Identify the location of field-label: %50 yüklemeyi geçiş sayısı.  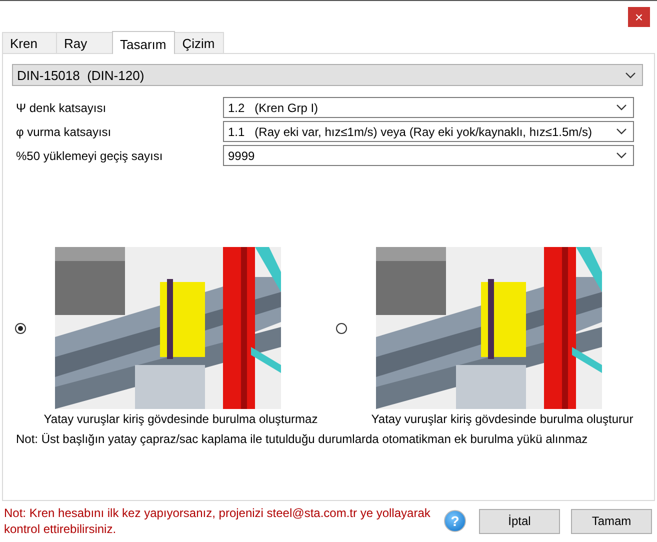
(89, 155).